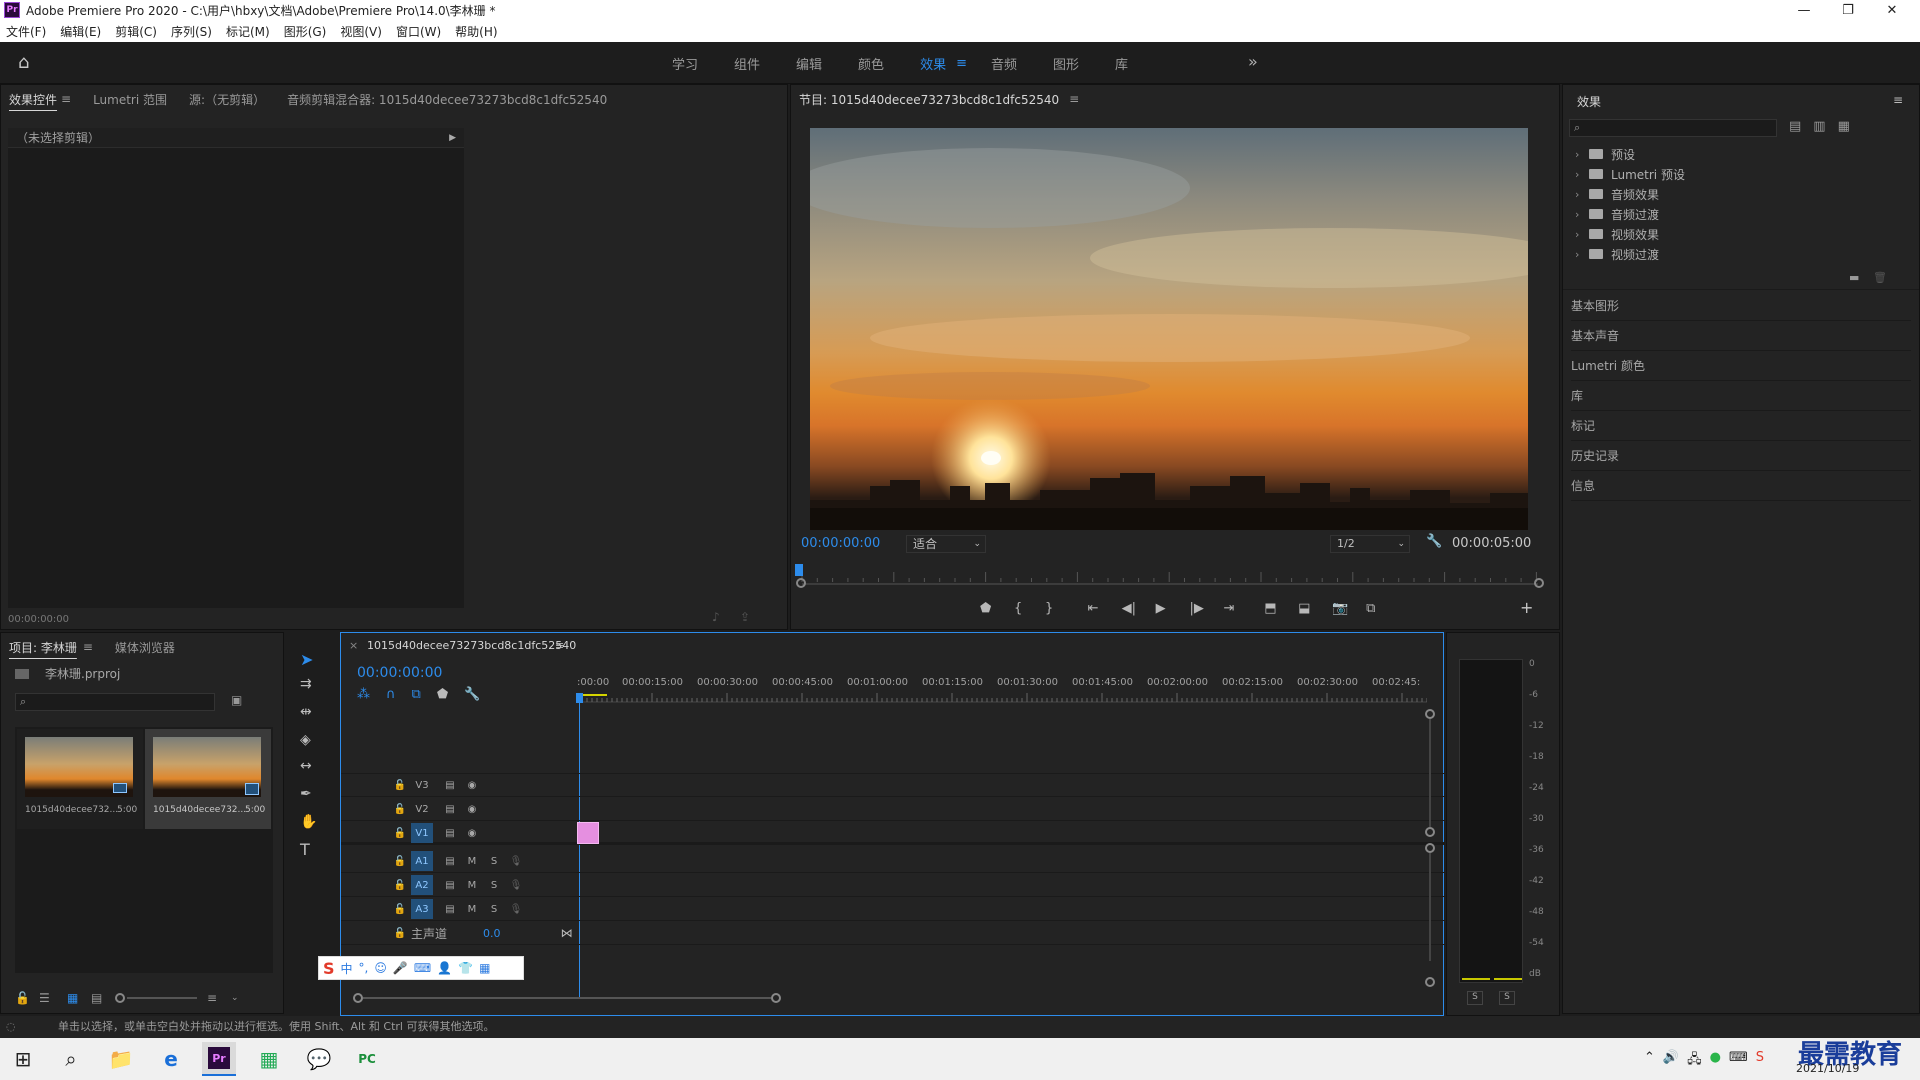  I want to click on track-label: A3, so click(422, 909).